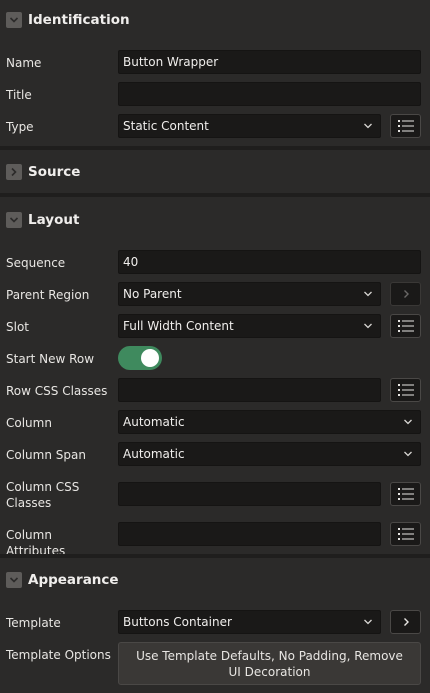  I want to click on sequence-field: 40, so click(269, 262).